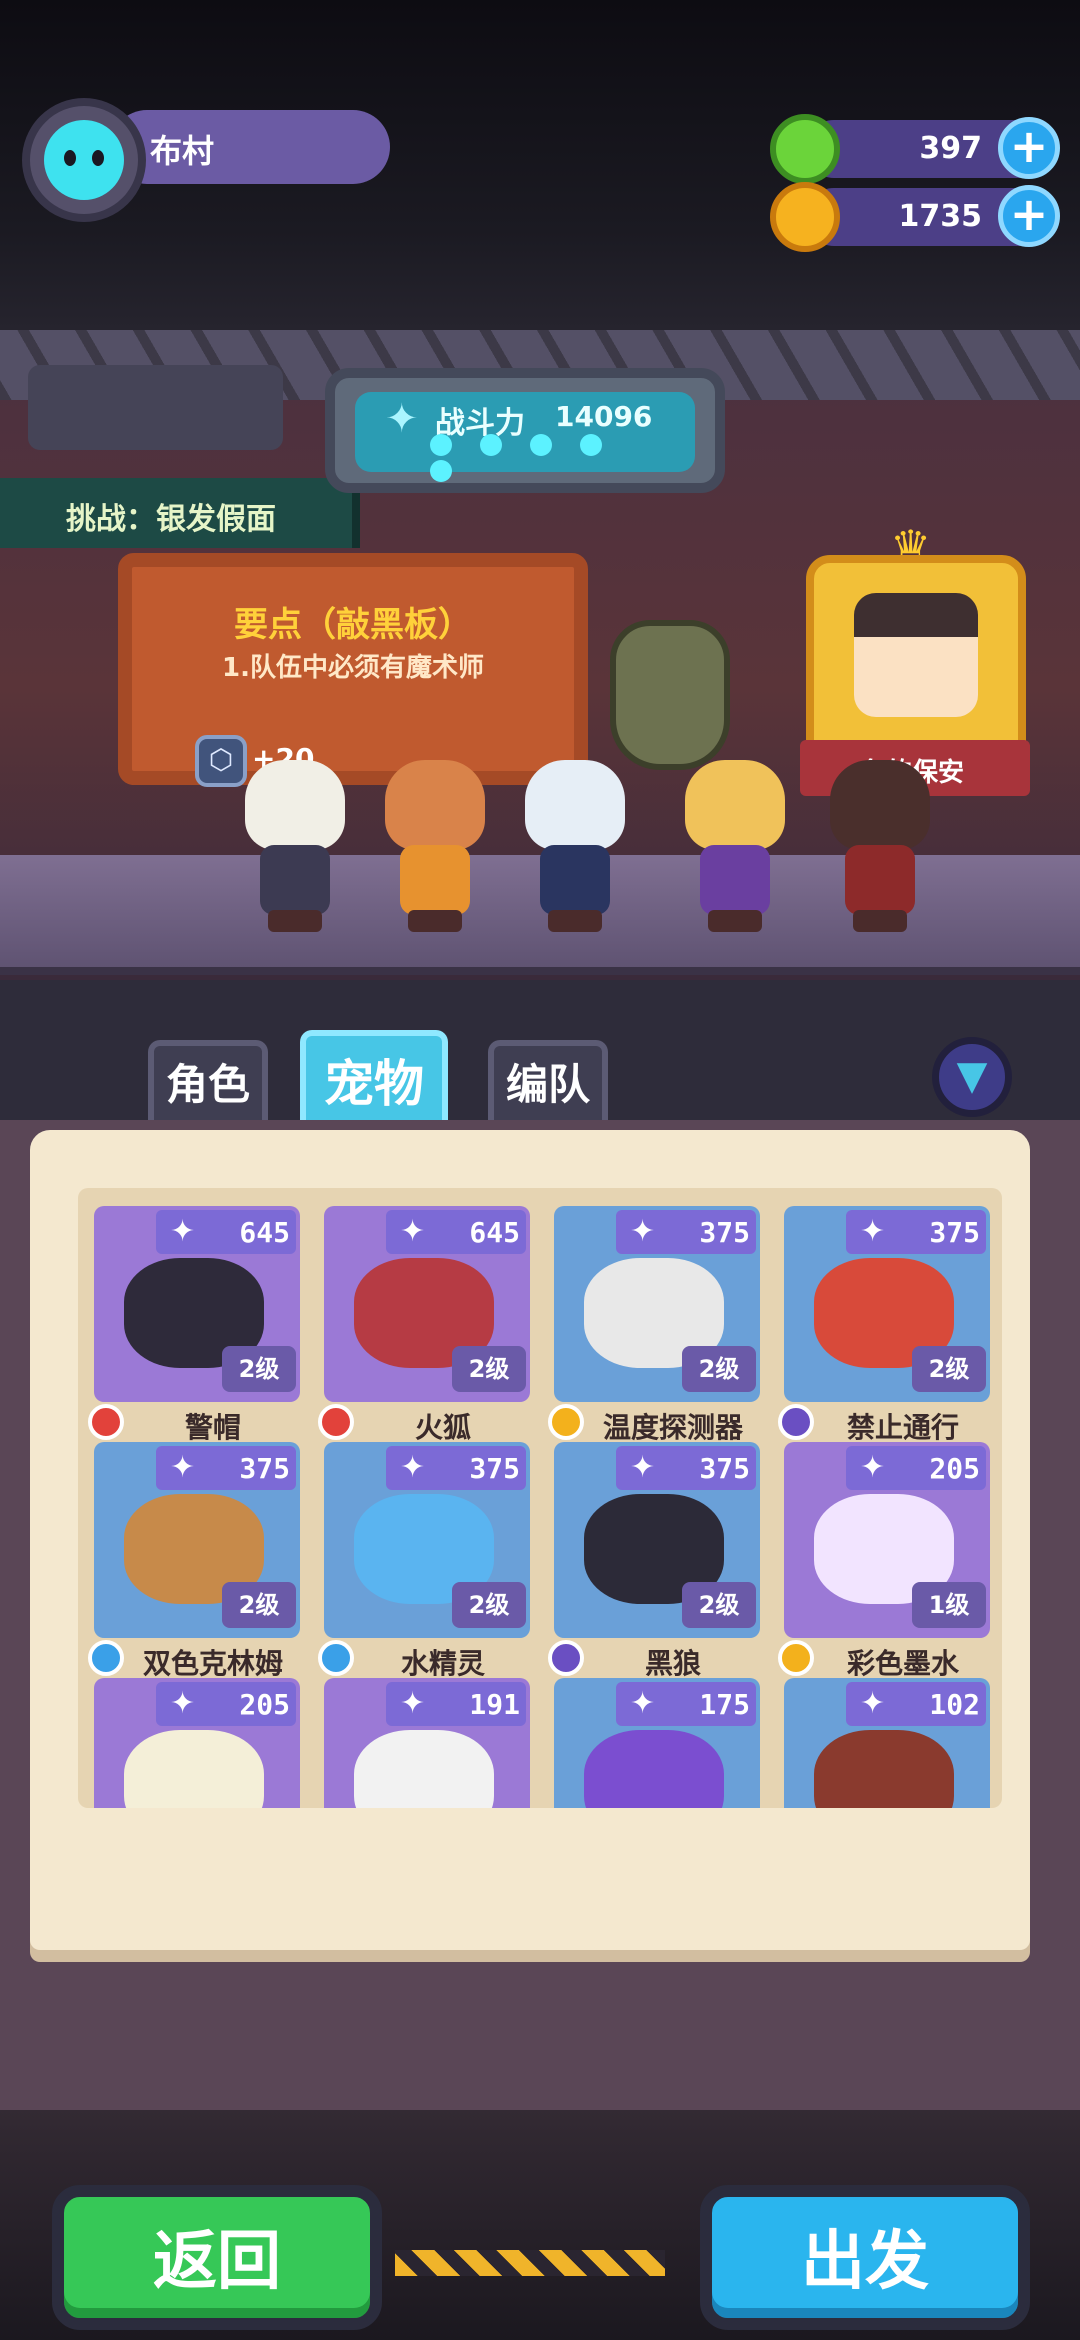  What do you see at coordinates (182, 151) in the screenshot?
I see `player-name: 布村` at bounding box center [182, 151].